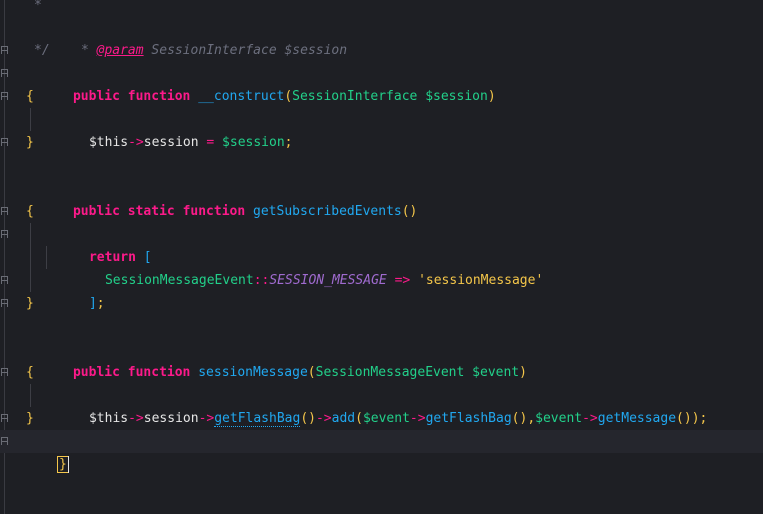 This screenshot has height=514, width=763. Describe the element at coordinates (381, 50) in the screenshot. I see `code-line: */` at that location.